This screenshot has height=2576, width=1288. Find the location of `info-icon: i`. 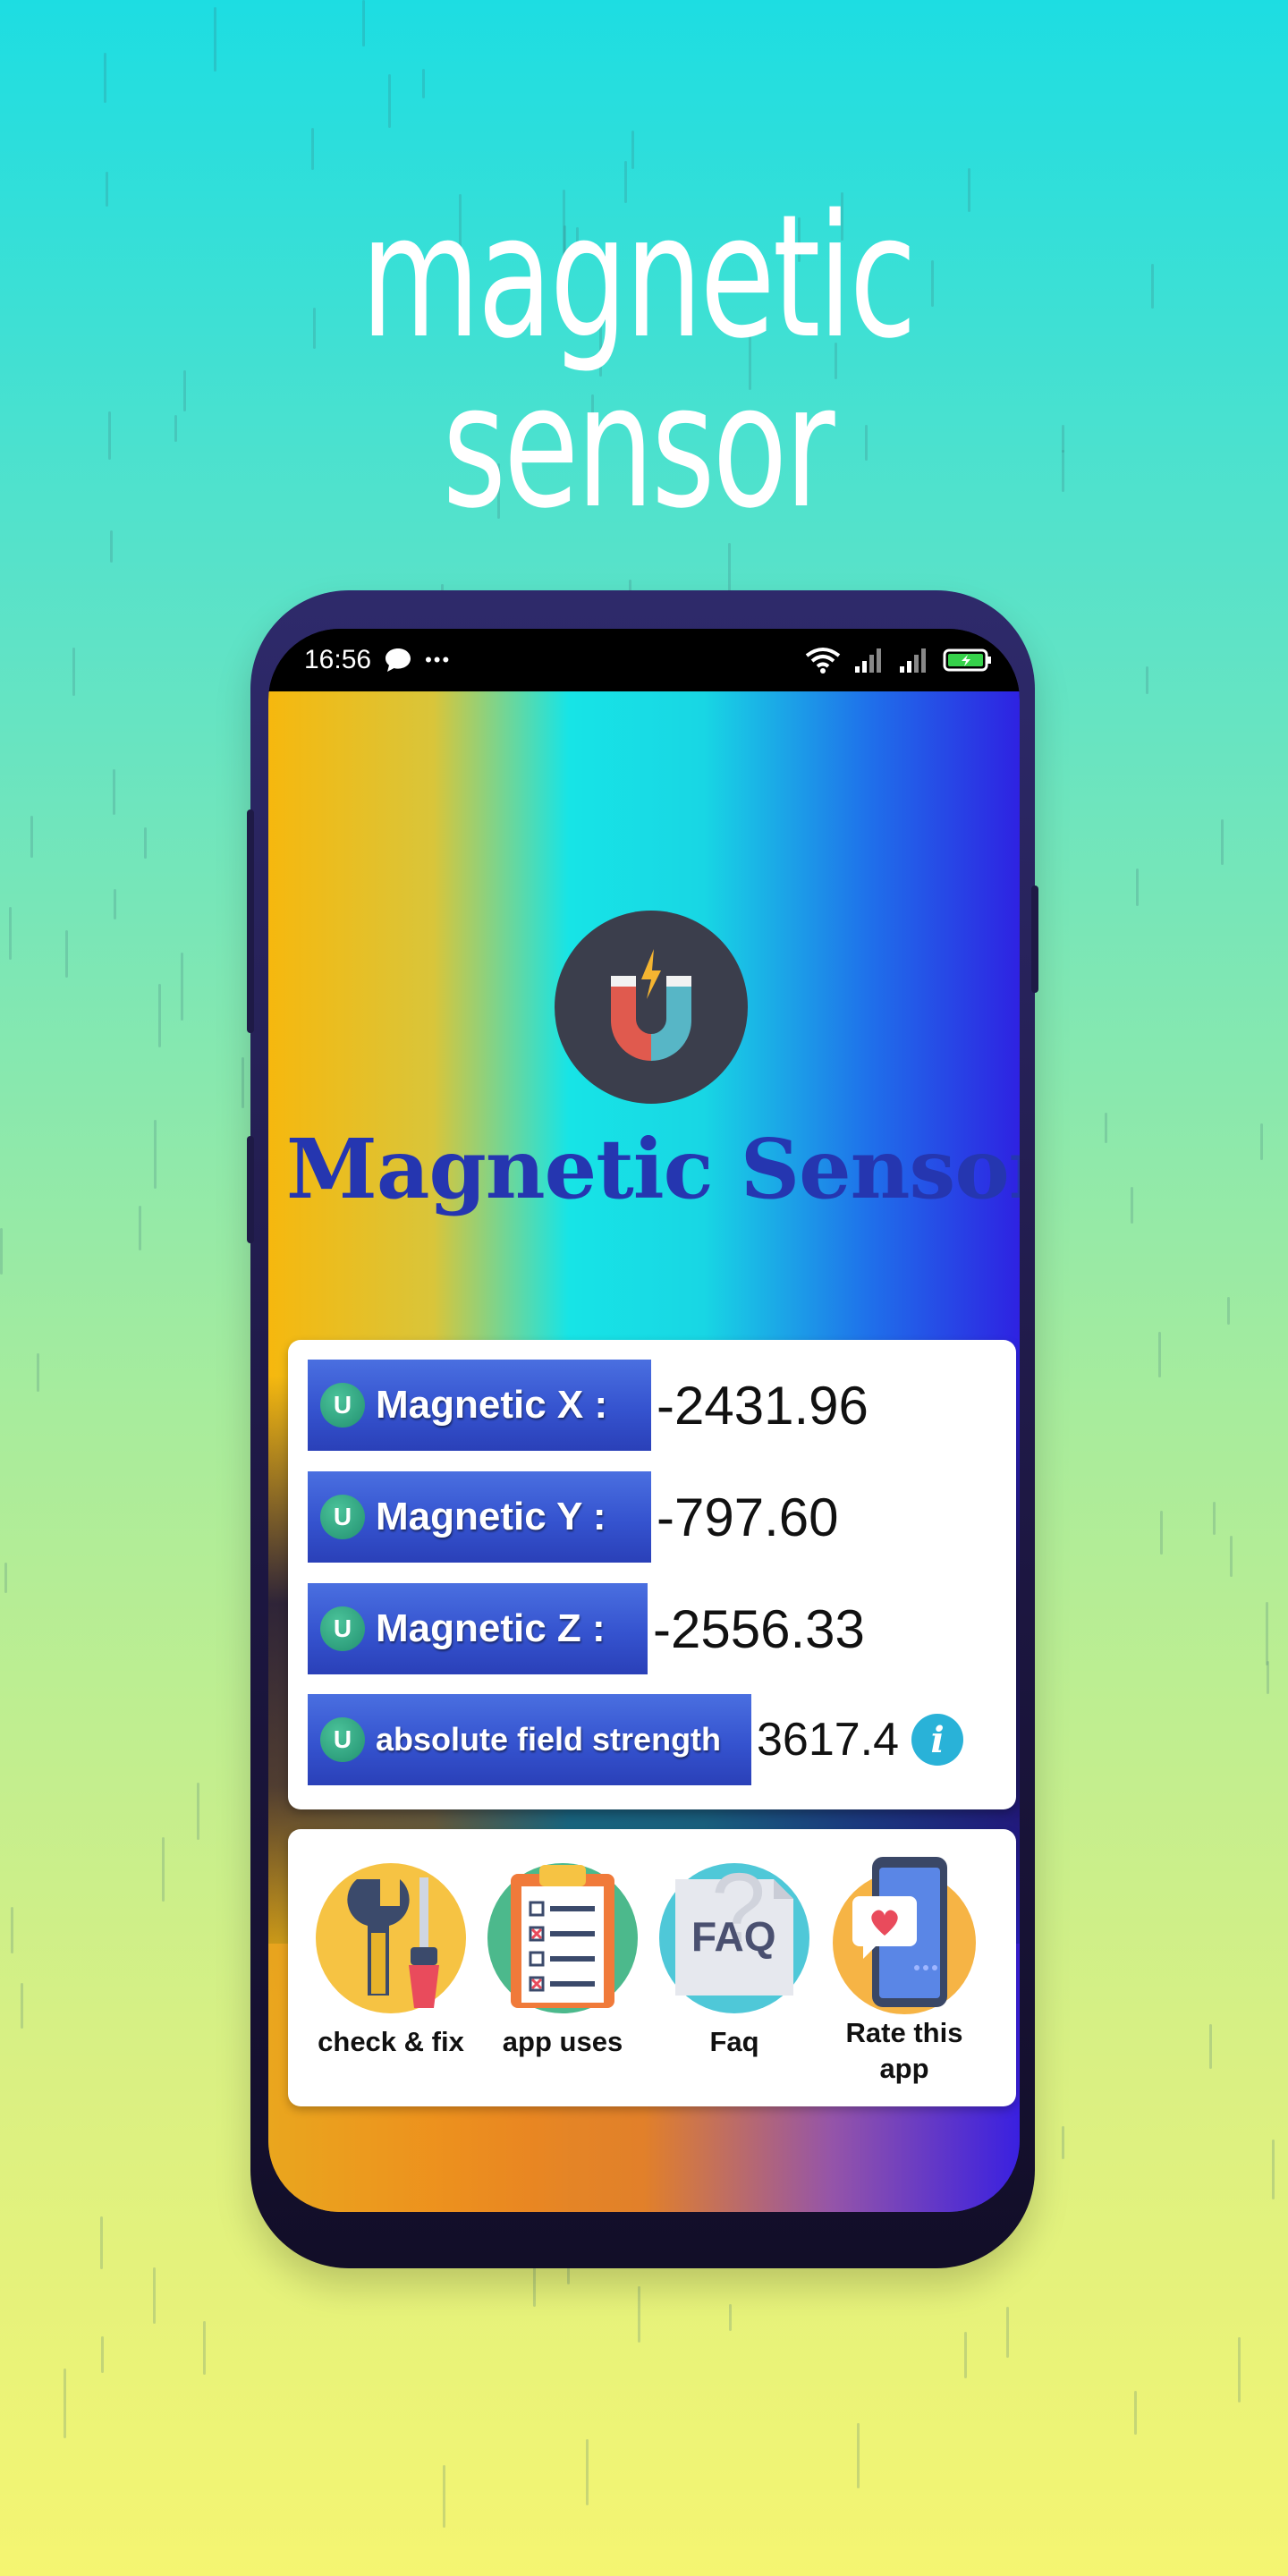

info-icon: i is located at coordinates (937, 1740).